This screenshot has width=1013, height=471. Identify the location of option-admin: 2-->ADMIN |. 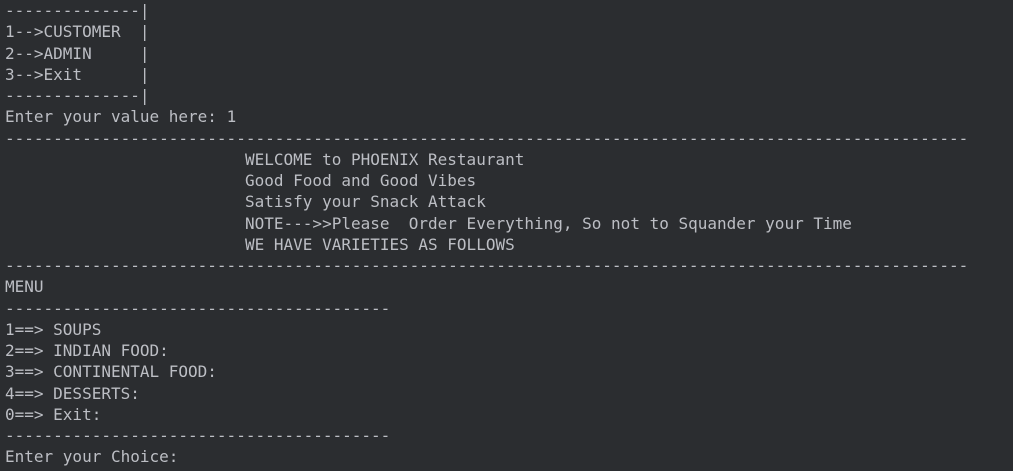
(77, 53).